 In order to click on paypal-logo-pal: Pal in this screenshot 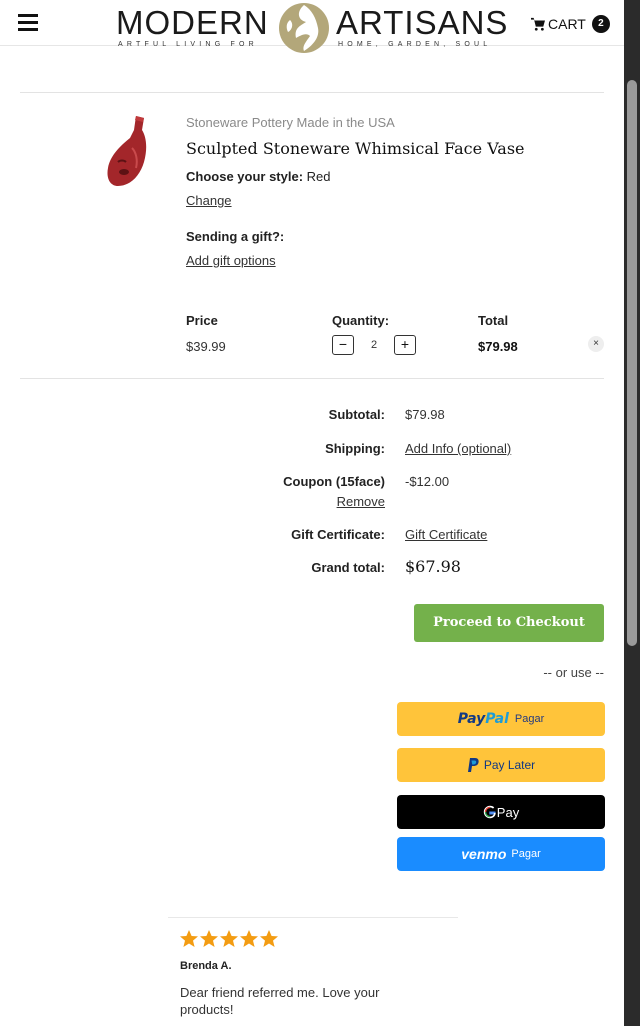, I will do `click(497, 719)`.